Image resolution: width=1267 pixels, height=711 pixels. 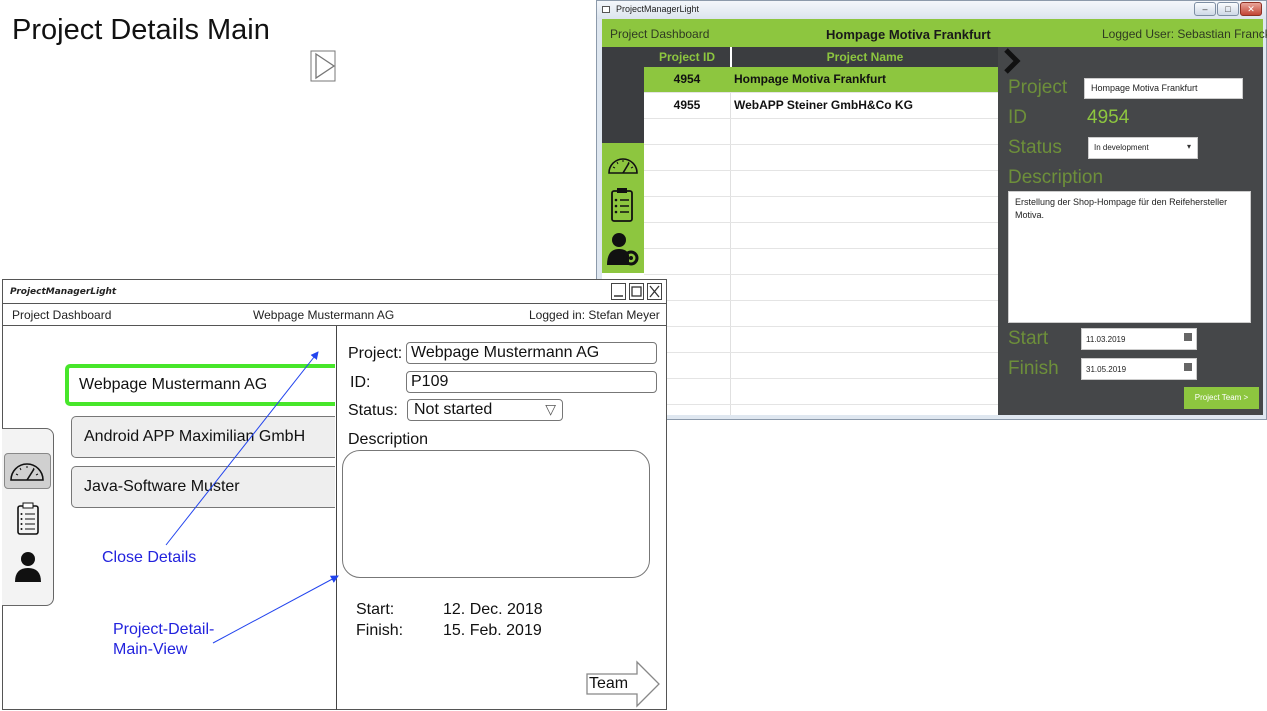 What do you see at coordinates (252, 497) in the screenshot?
I see `annotation-arrows` at bounding box center [252, 497].